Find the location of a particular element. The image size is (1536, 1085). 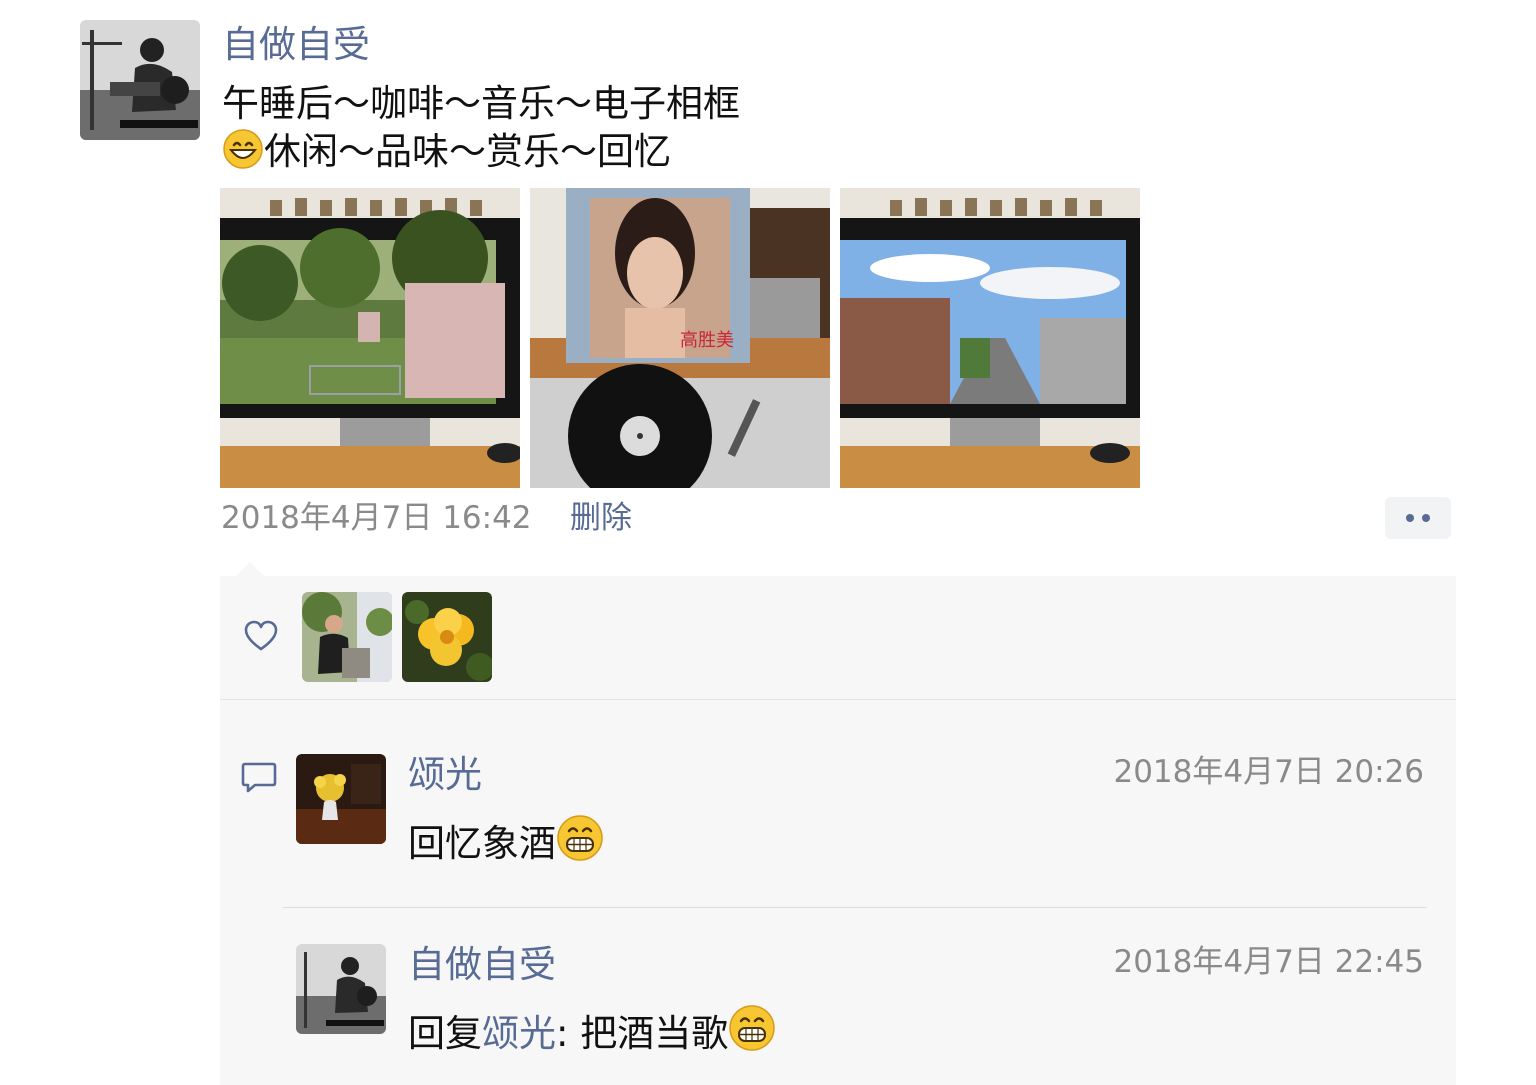

post-text: 午睡后～咖啡～音乐～电子相框 休闲～品味～赏乐～回忆 is located at coordinates (481, 128).